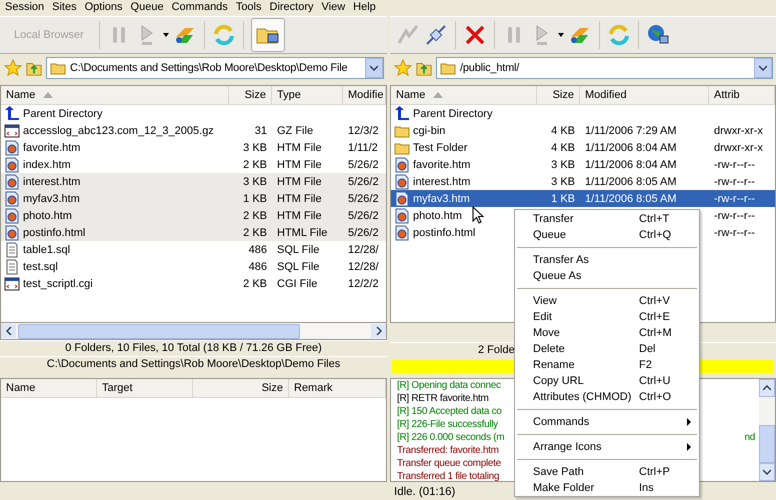  Describe the element at coordinates (193, 348) in the screenshot. I see `folder-summary: 0 Folders, 10 Files, 10 Total (18 KB / 71.26 GB Free)` at that location.